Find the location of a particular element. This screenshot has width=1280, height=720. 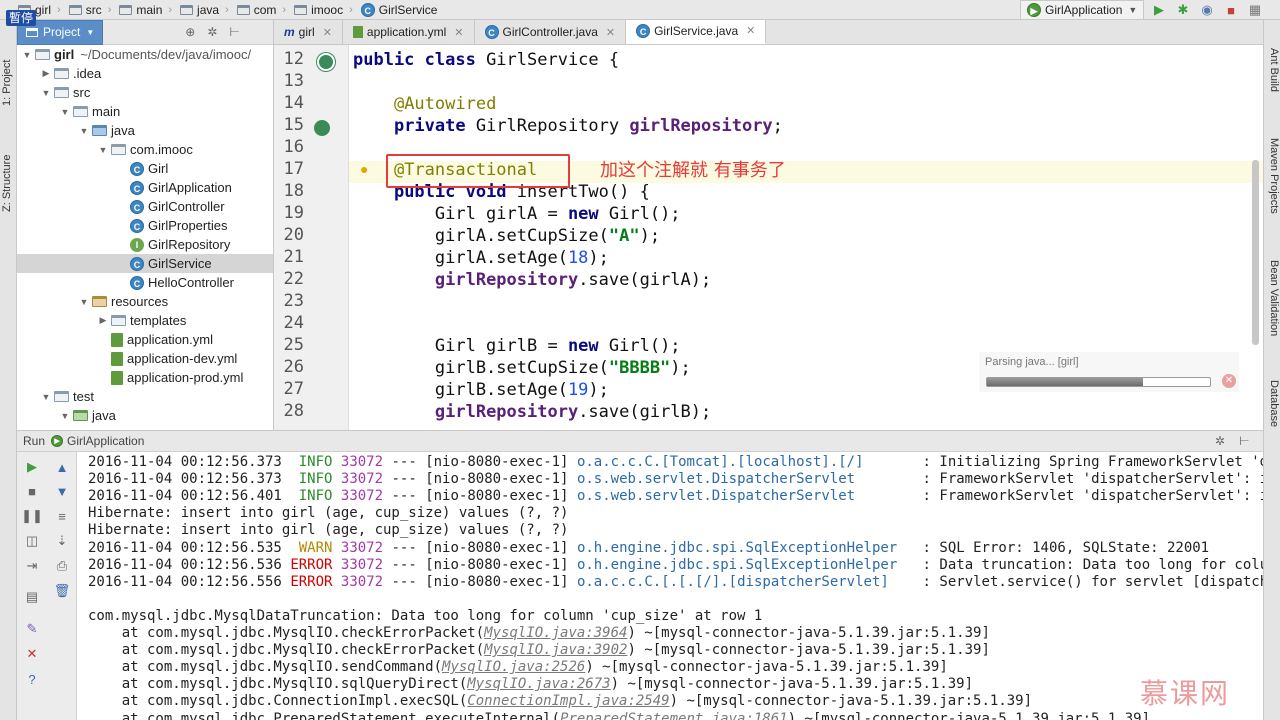

project-tool-button: 1: Project is located at coordinates (7, 83).